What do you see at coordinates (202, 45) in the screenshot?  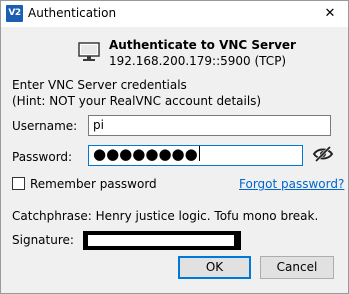 I see `header-title: Authenticate to VNC Server` at bounding box center [202, 45].